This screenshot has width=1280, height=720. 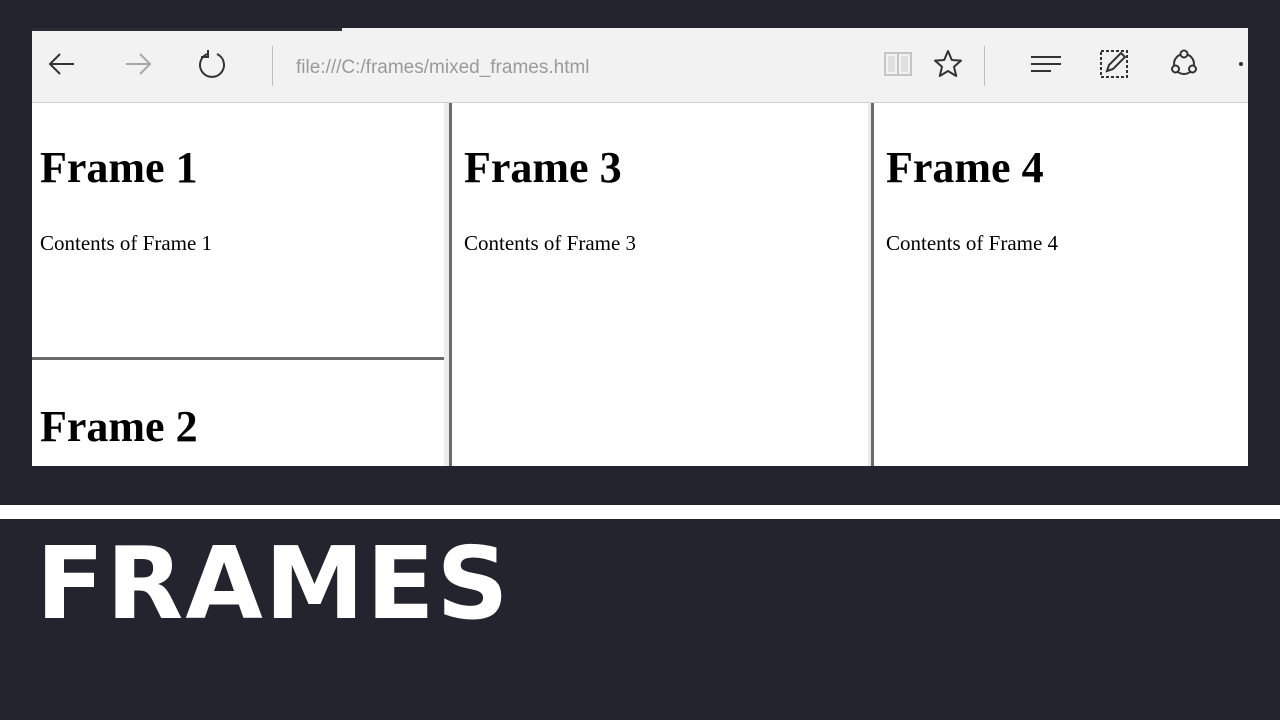 I want to click on favorite-button, so click(x=948, y=64).